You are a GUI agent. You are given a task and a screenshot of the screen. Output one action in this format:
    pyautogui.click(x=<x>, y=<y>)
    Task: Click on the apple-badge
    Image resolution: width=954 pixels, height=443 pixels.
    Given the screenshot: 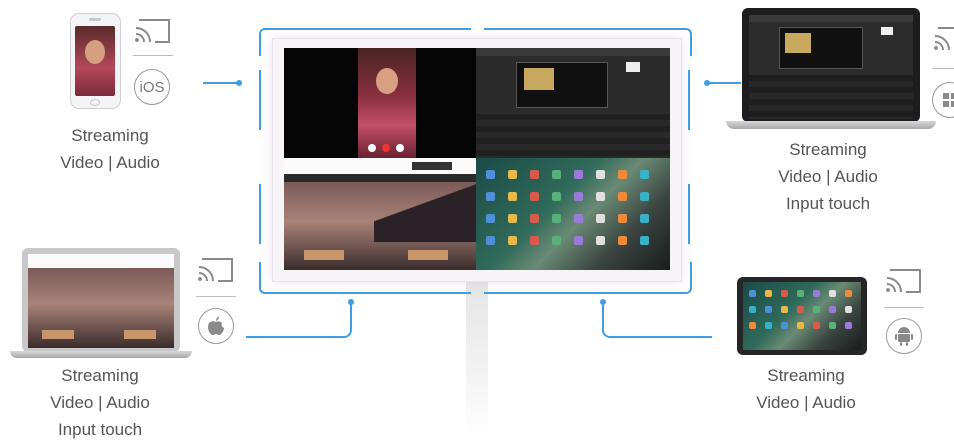 What is the action you would take?
    pyautogui.click(x=216, y=326)
    